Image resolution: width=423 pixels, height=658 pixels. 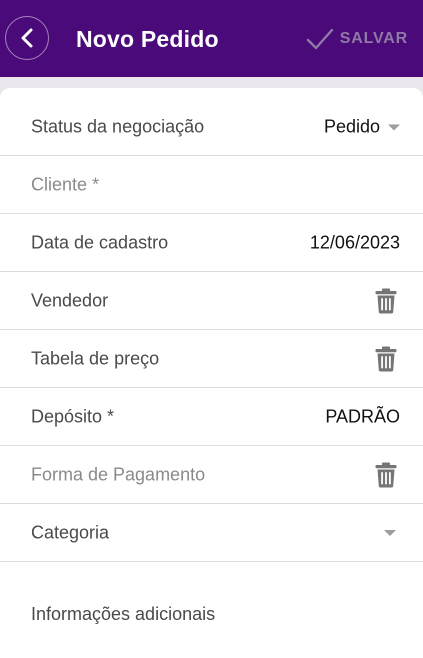 I want to click on vendedor-row: Vendedor, so click(x=211, y=301).